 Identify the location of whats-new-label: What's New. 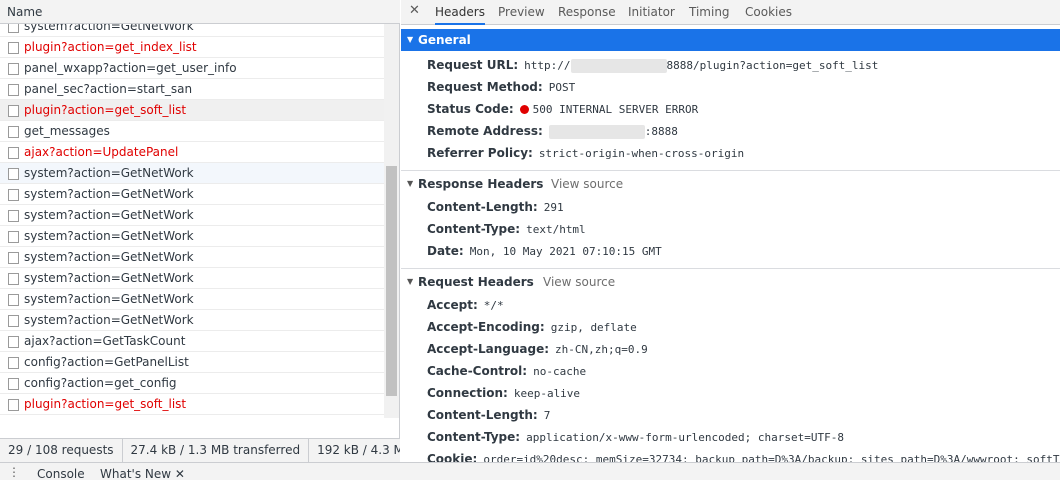
(136, 473).